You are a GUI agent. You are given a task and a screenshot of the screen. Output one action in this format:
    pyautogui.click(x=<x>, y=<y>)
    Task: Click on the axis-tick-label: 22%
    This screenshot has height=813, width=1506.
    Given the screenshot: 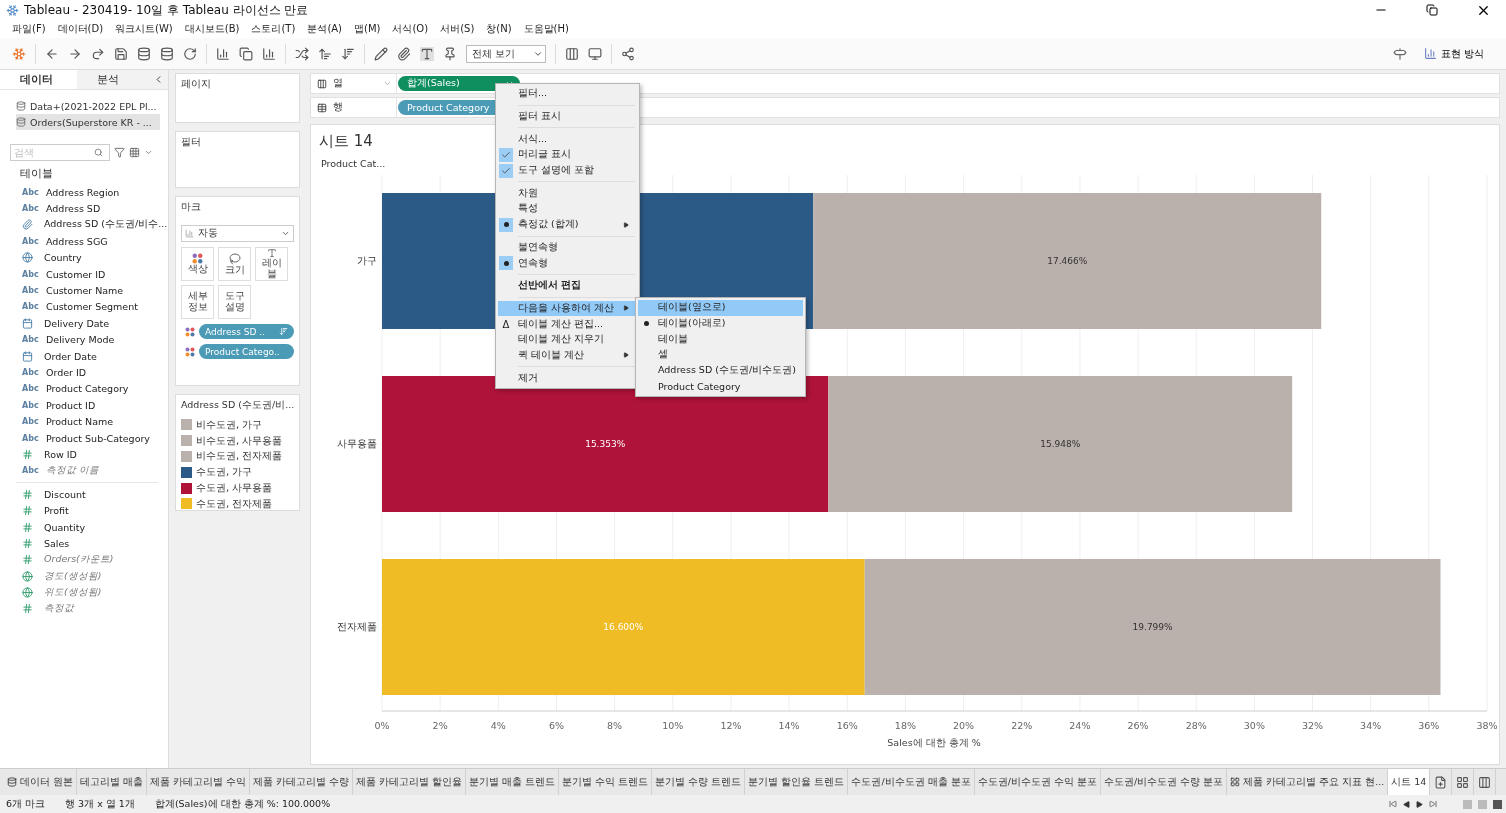 What is the action you would take?
    pyautogui.click(x=1022, y=725)
    